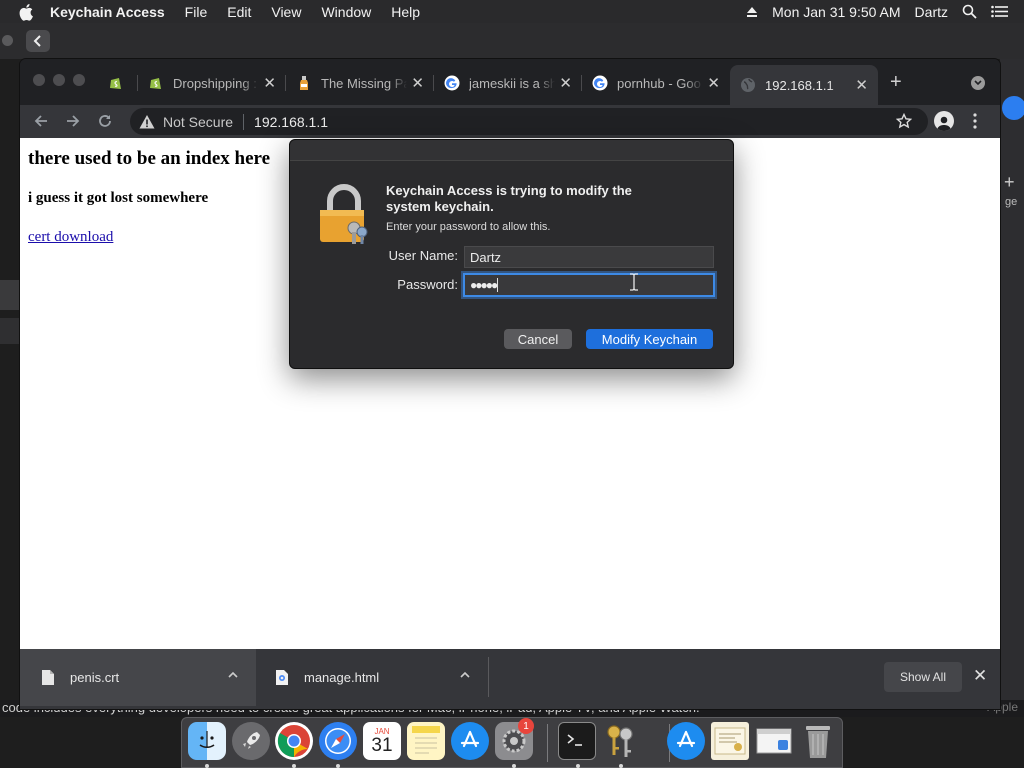 The image size is (1024, 768). I want to click on username-value: Dartz, so click(486, 257).